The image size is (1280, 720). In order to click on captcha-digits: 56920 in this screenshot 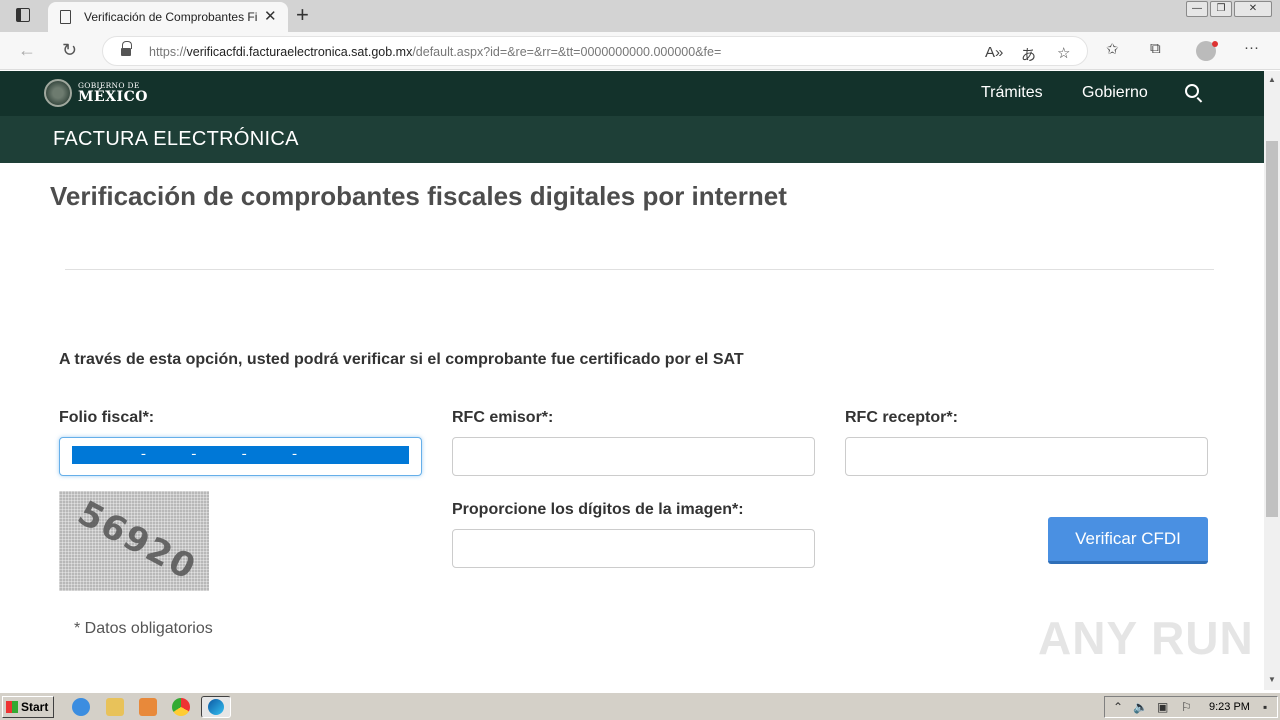, I will do `click(137, 541)`.